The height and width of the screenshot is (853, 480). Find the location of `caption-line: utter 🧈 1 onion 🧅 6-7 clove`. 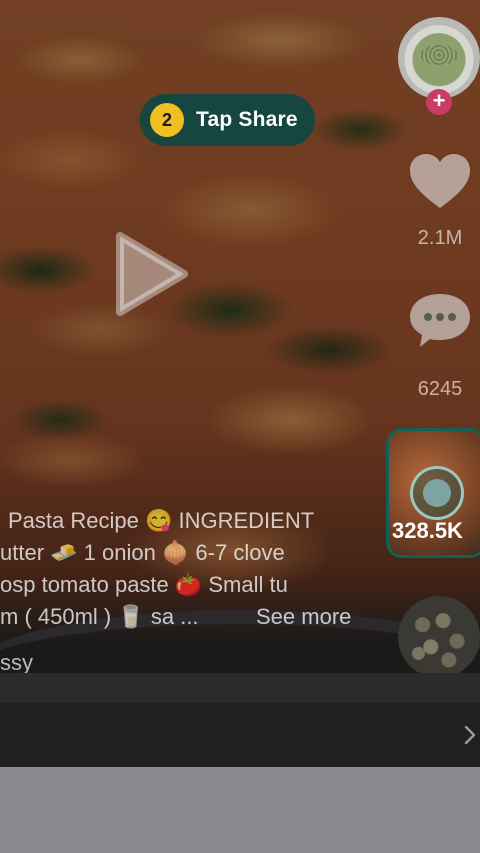

caption-line: utter 🧈 1 onion 🧅 6-7 clove is located at coordinates (142, 552).